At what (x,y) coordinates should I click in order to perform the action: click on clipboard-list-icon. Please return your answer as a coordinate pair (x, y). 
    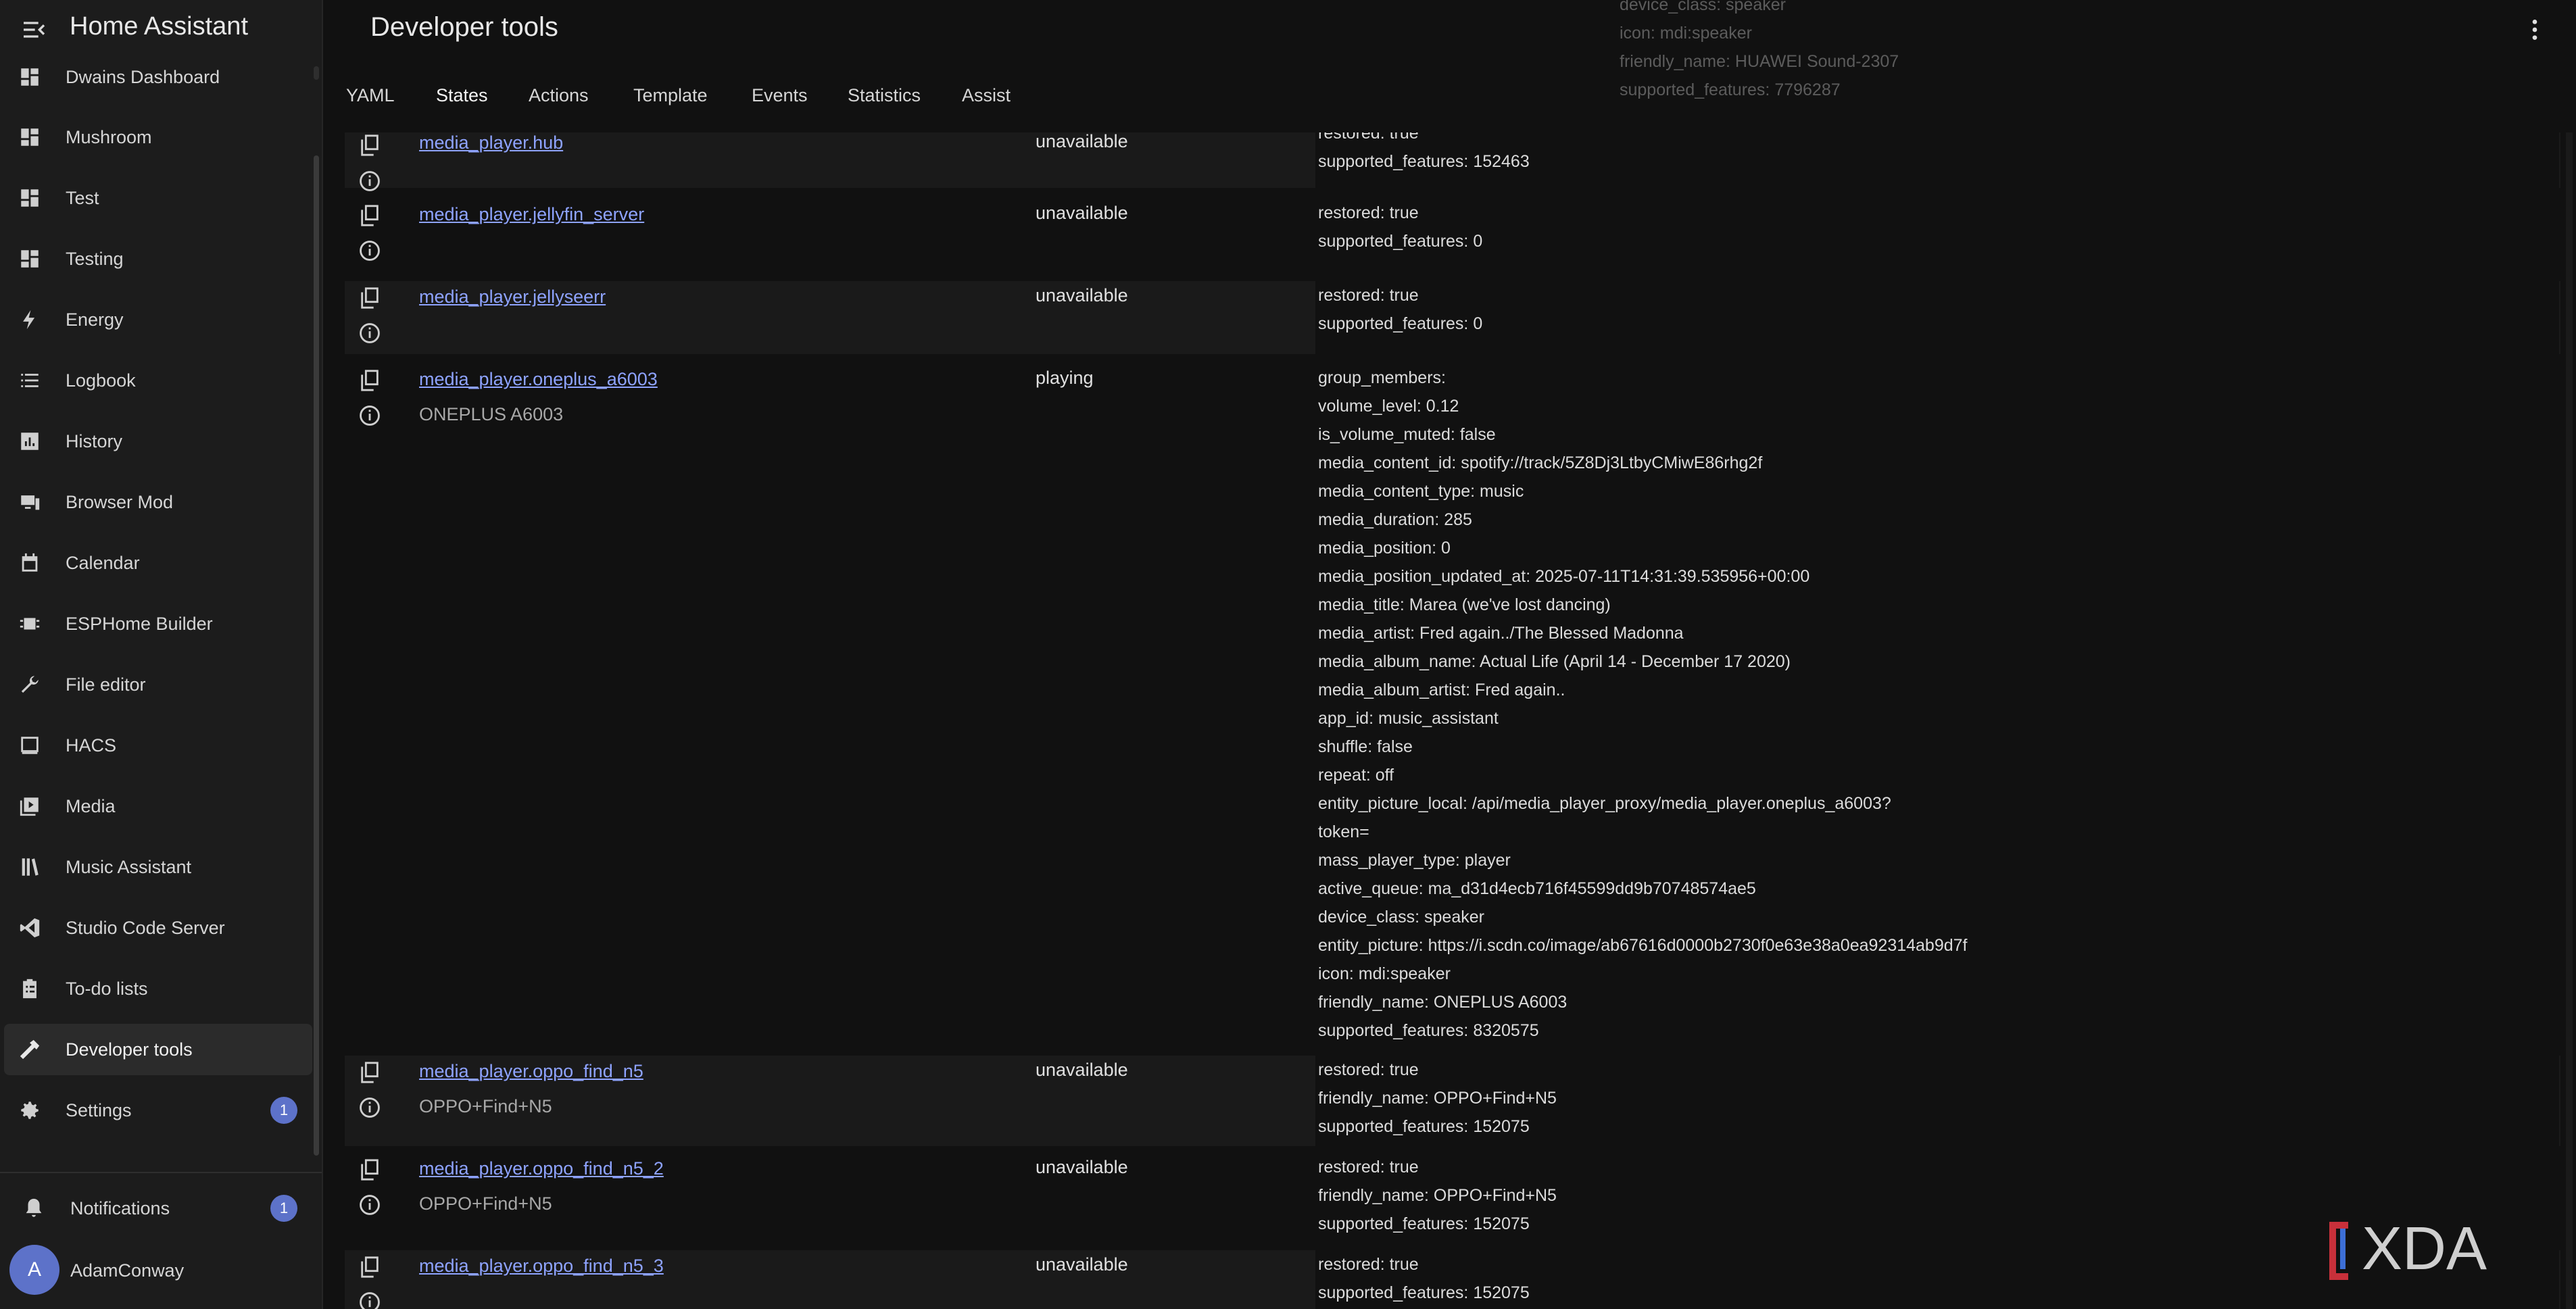
    Looking at the image, I should click on (30, 988).